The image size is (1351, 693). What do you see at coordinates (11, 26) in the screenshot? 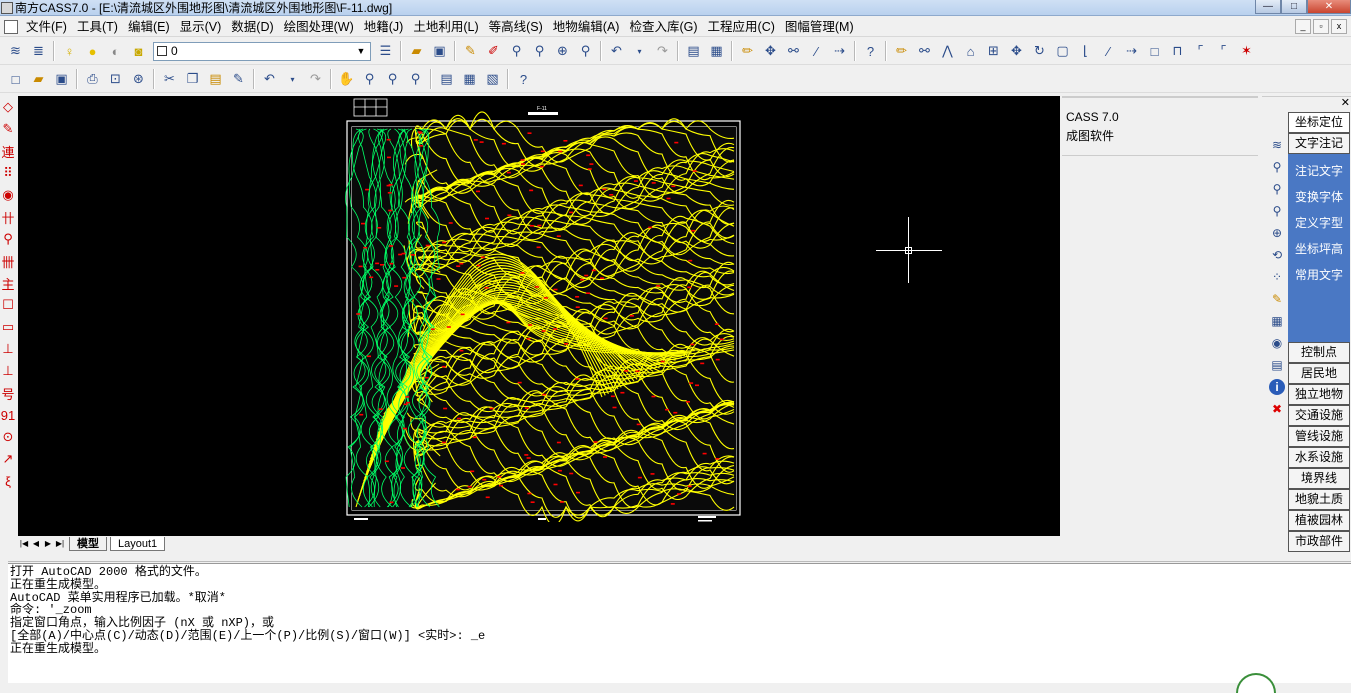
I see `document-icon` at bounding box center [11, 26].